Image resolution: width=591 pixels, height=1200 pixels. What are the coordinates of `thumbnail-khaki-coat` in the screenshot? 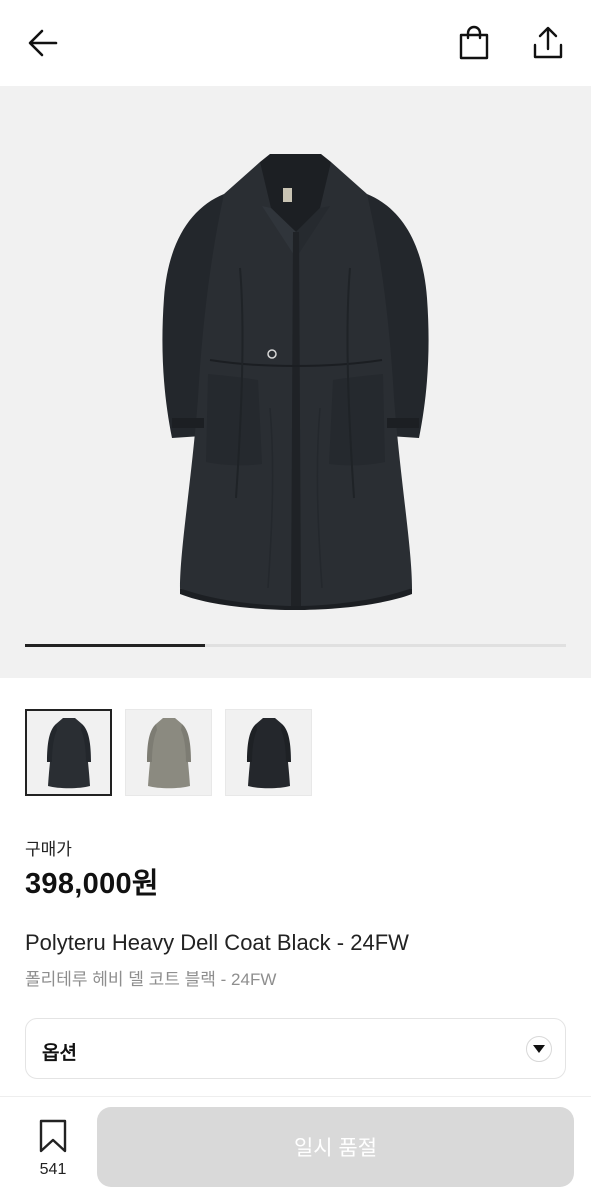 It's located at (168, 752).